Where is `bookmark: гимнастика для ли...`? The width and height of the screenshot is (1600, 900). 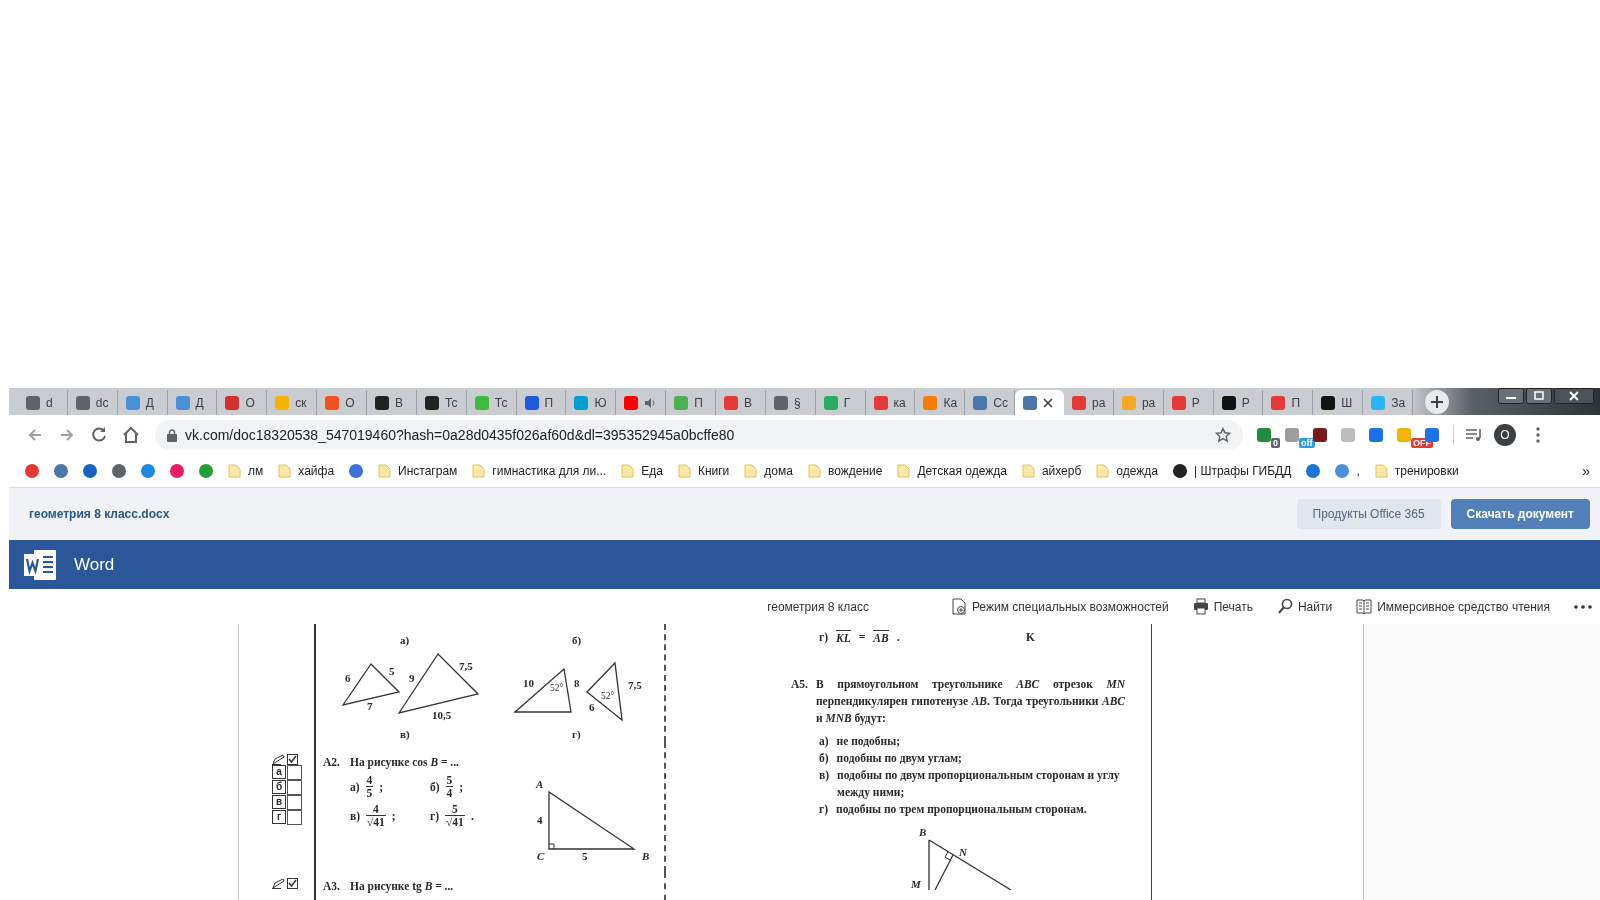
bookmark: гимнастика для ли... is located at coordinates (539, 471).